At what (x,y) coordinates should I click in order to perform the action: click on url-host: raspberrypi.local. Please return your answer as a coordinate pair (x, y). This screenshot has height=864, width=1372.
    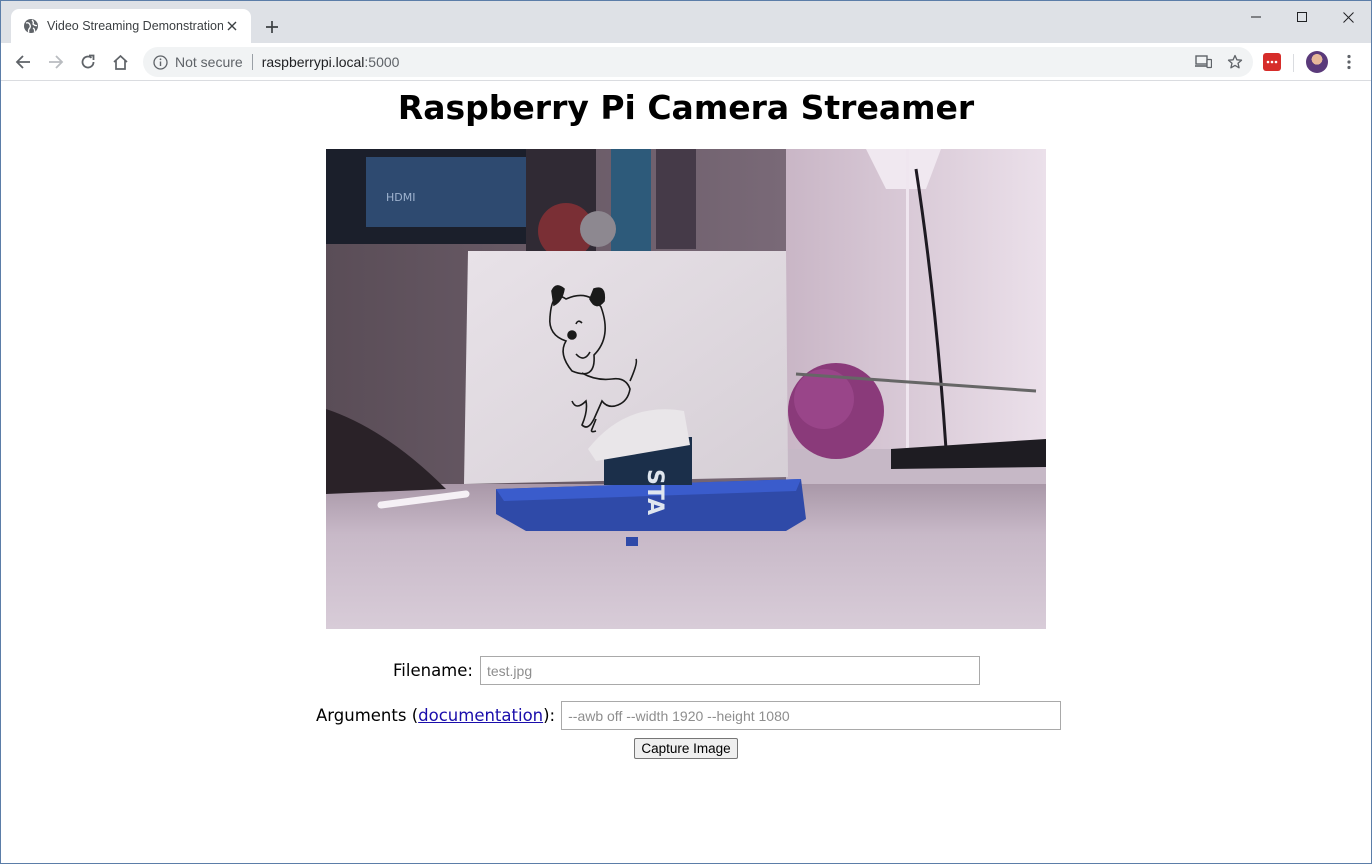
    Looking at the image, I should click on (313, 62).